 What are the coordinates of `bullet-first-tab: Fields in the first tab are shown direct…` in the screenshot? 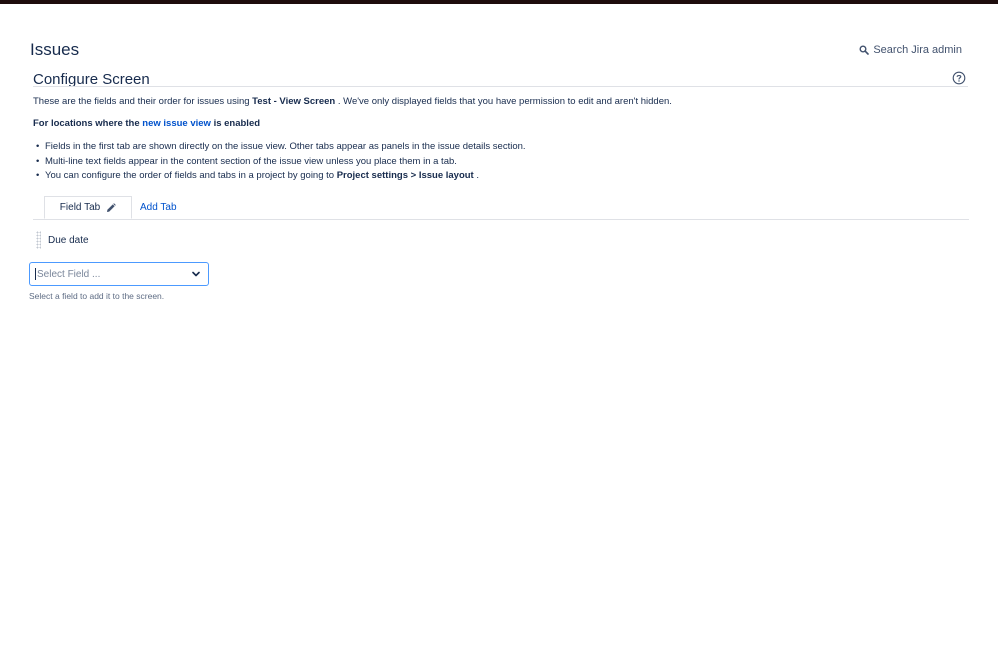 It's located at (279, 147).